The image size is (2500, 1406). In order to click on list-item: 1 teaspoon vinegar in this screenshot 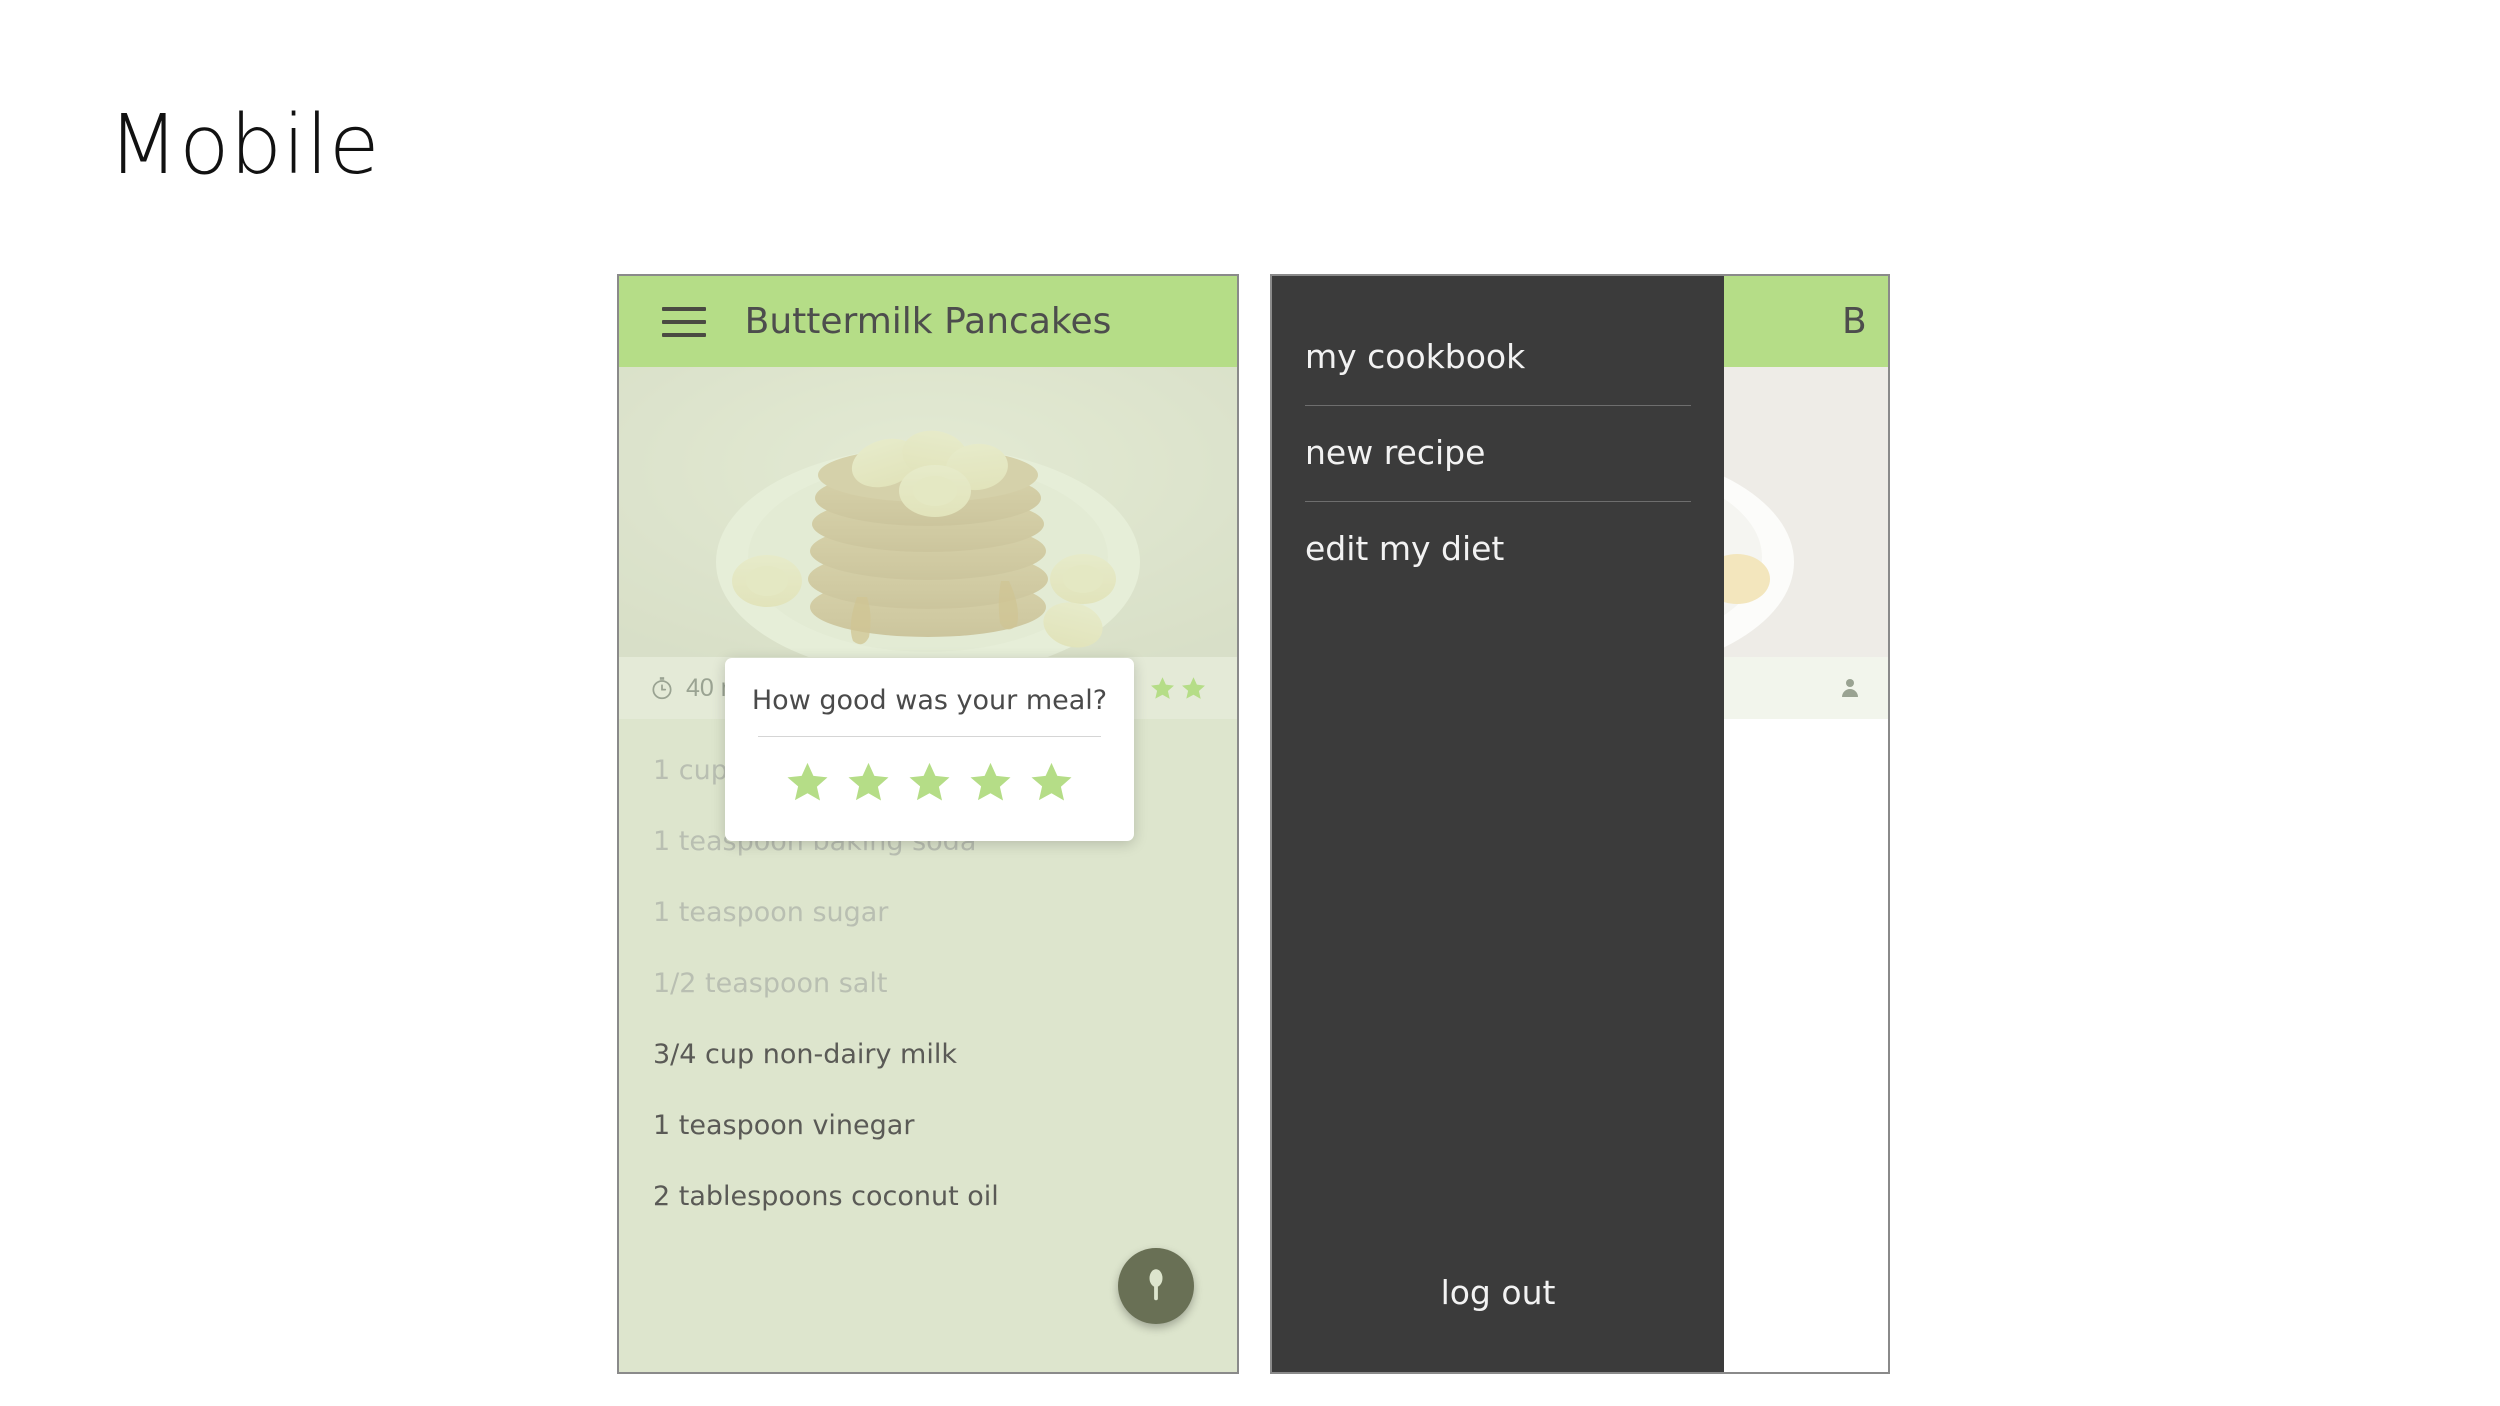, I will do `click(784, 1125)`.